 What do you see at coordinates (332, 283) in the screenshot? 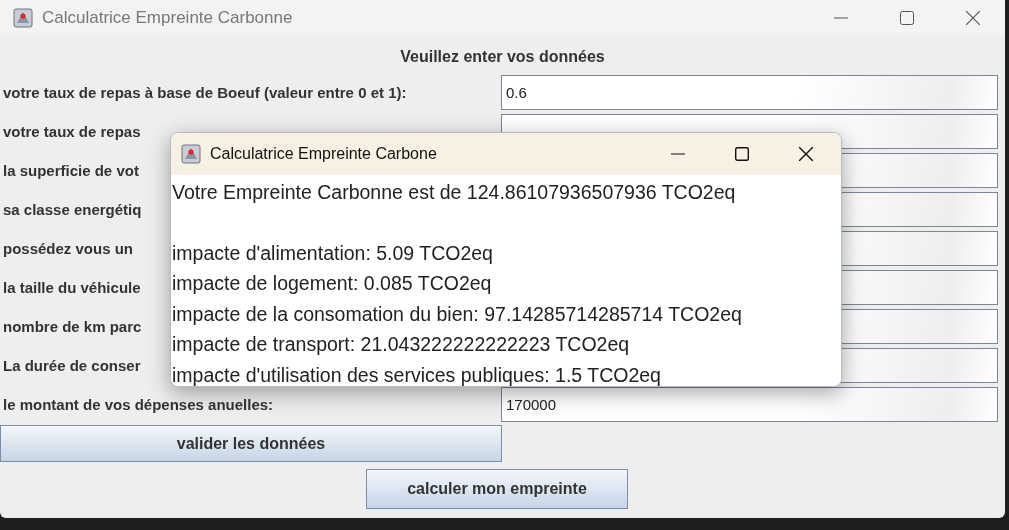
I see `result-line: impacte de logement: 0.085 TCO2eq` at bounding box center [332, 283].